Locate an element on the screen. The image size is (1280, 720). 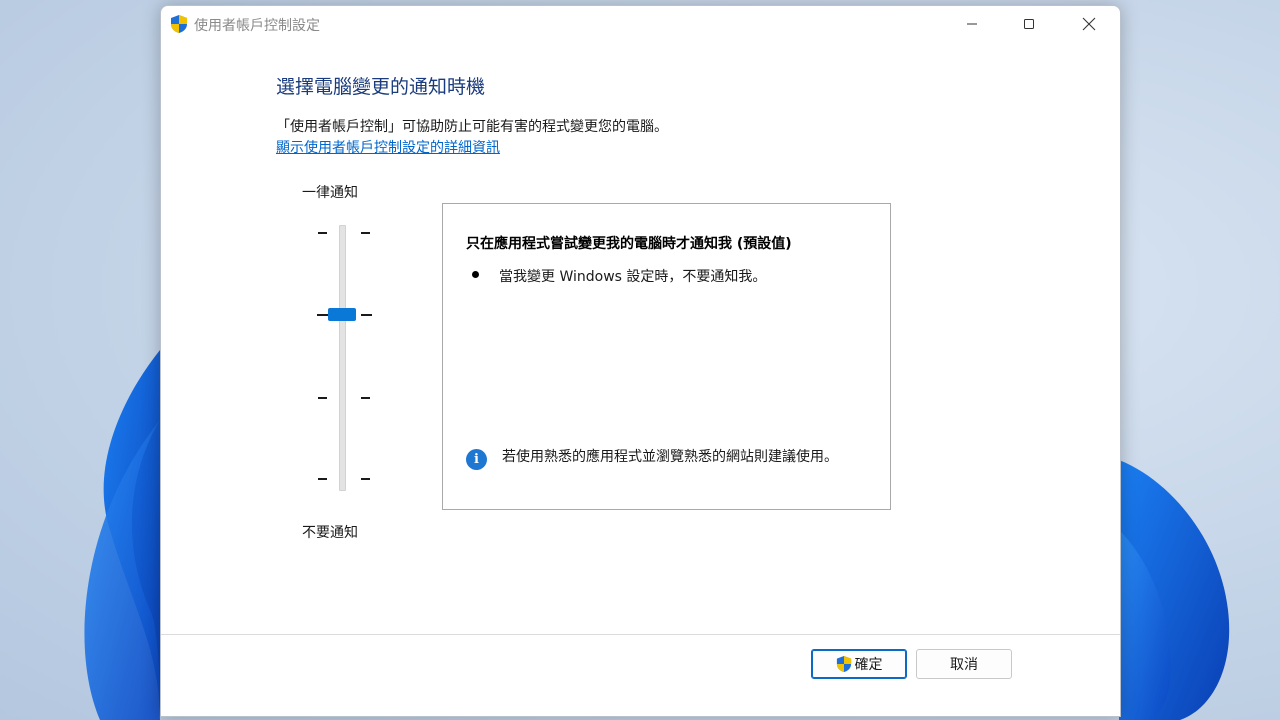
maximize-button is located at coordinates (1029, 24).